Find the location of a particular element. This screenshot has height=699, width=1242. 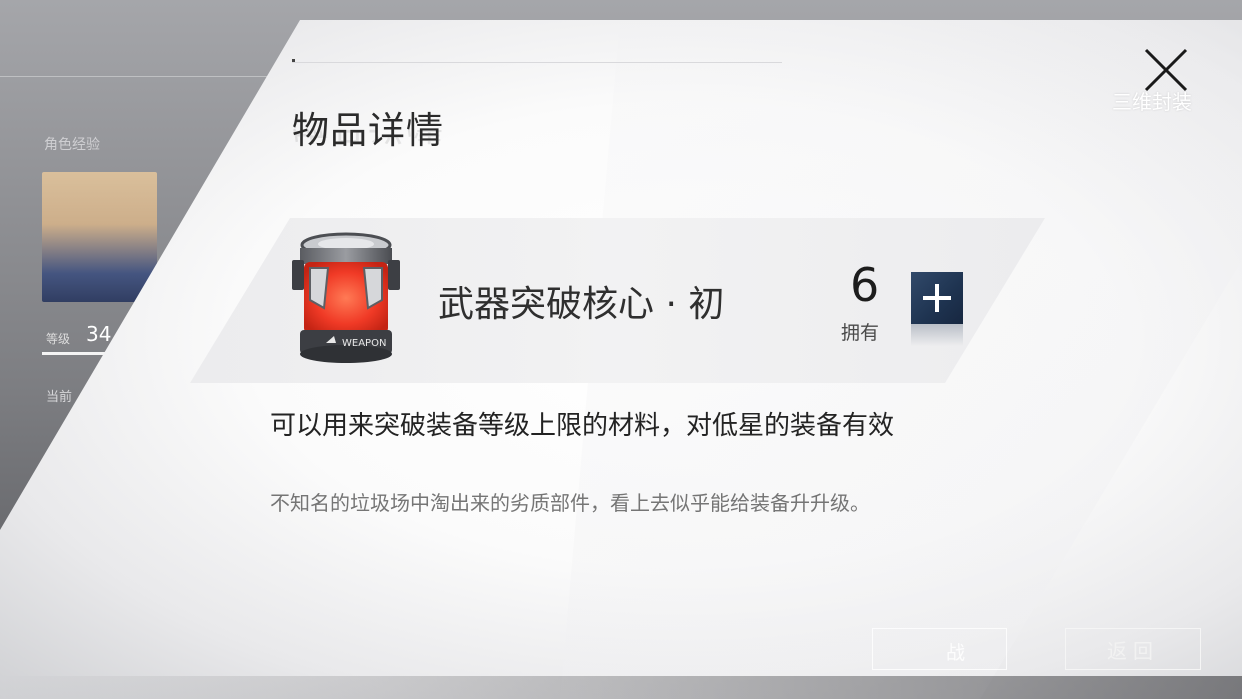

level-label: 等级 is located at coordinates (58, 339).